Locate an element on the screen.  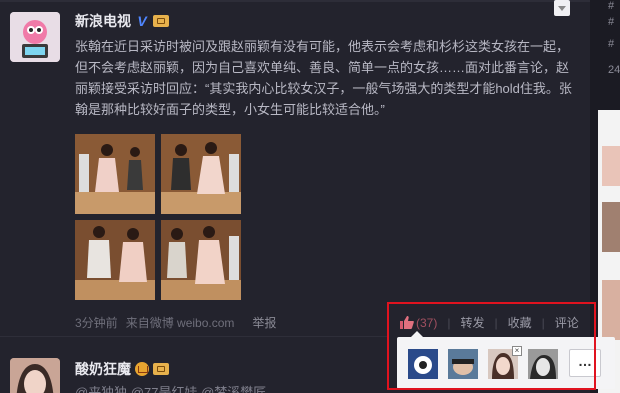
next-post-author-avatar is located at coordinates (35, 375).